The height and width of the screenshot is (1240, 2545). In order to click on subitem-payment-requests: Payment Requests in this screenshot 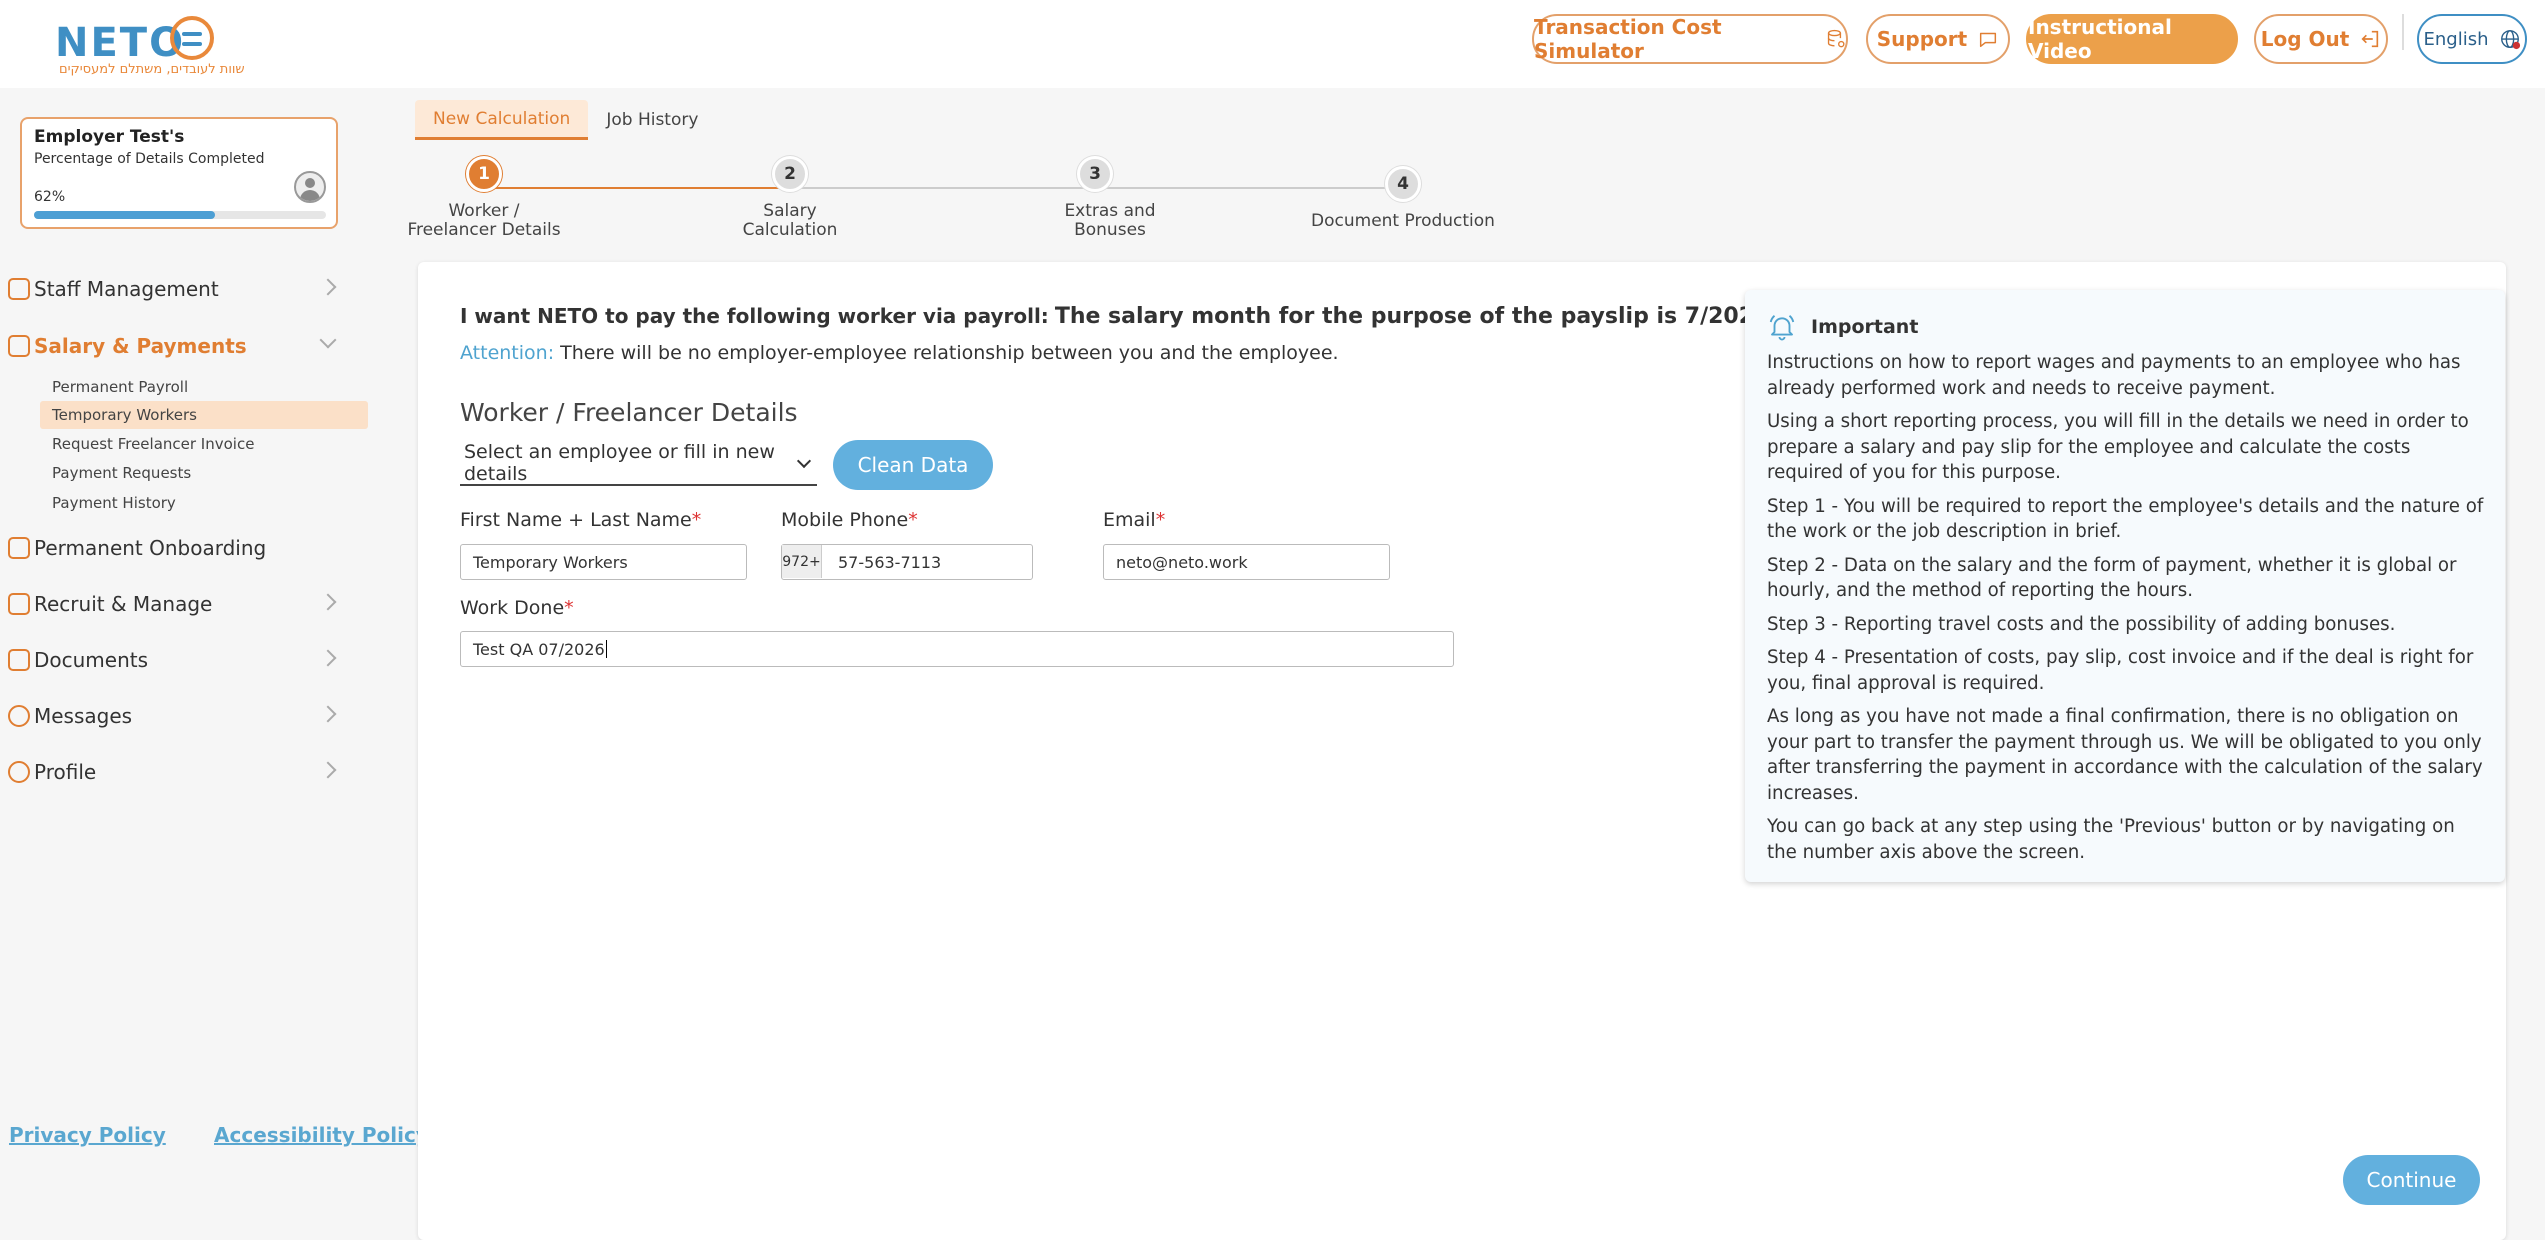, I will do `click(204, 473)`.